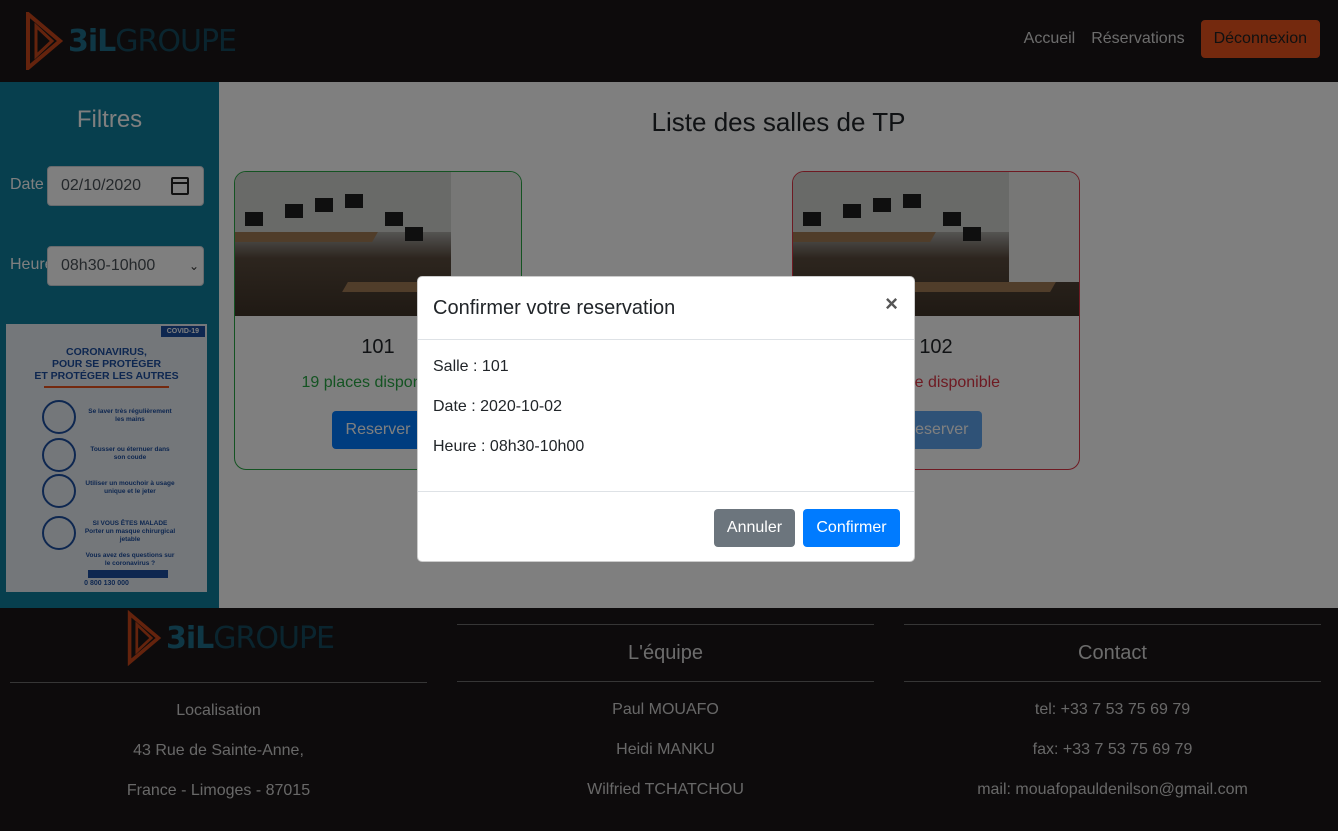  What do you see at coordinates (851, 528) in the screenshot?
I see `confirm-button: Confirmer` at bounding box center [851, 528].